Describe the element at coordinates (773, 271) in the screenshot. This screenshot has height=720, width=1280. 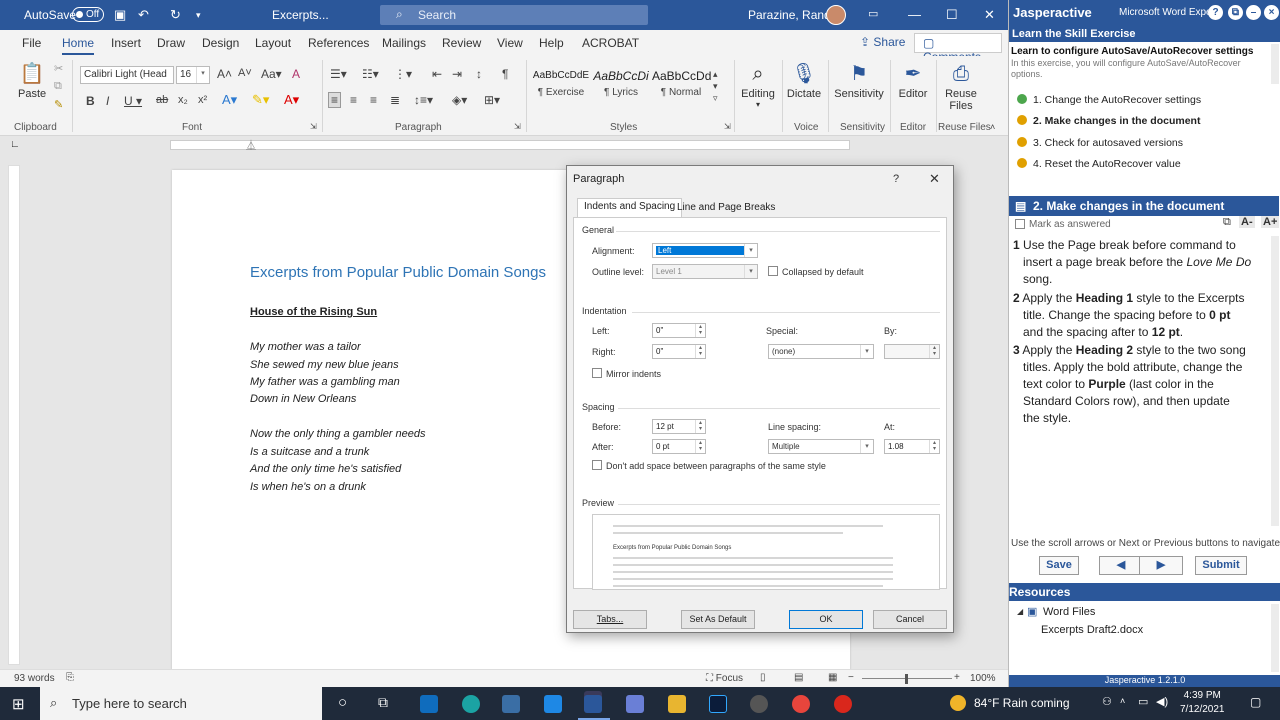
I see `collapsed-checkbox` at that location.